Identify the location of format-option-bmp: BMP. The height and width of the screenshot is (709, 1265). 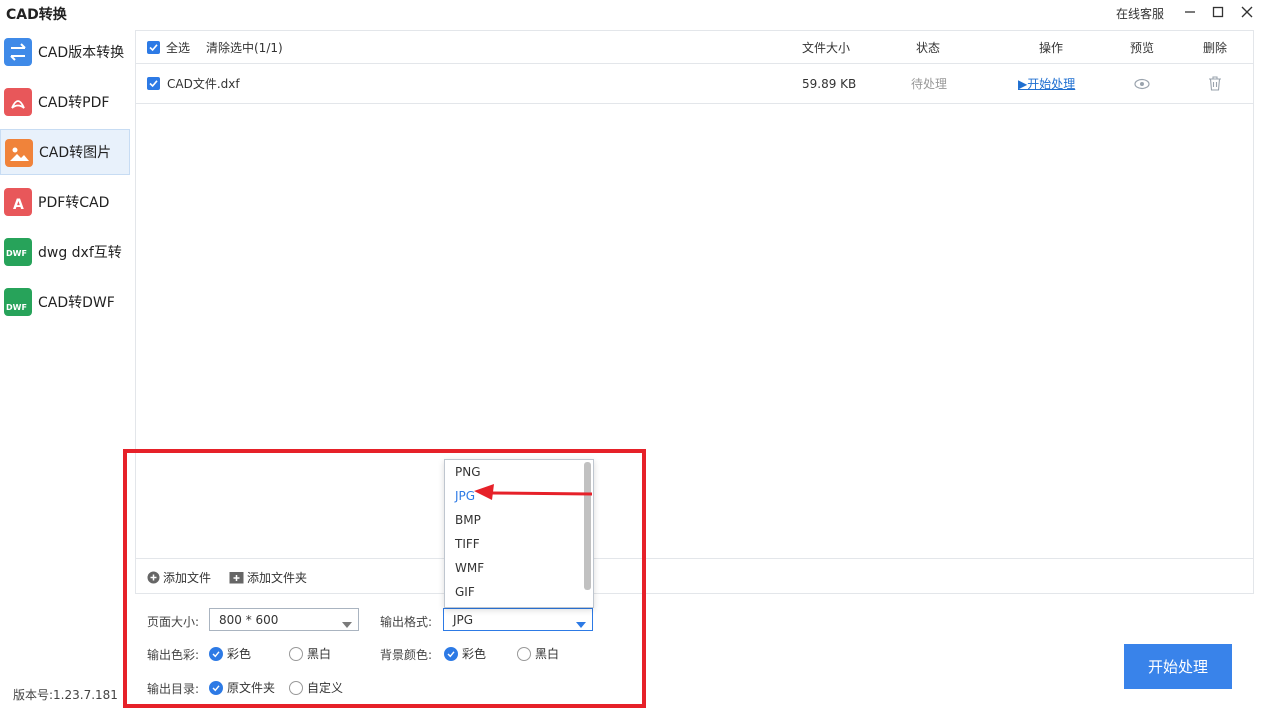
(468, 520).